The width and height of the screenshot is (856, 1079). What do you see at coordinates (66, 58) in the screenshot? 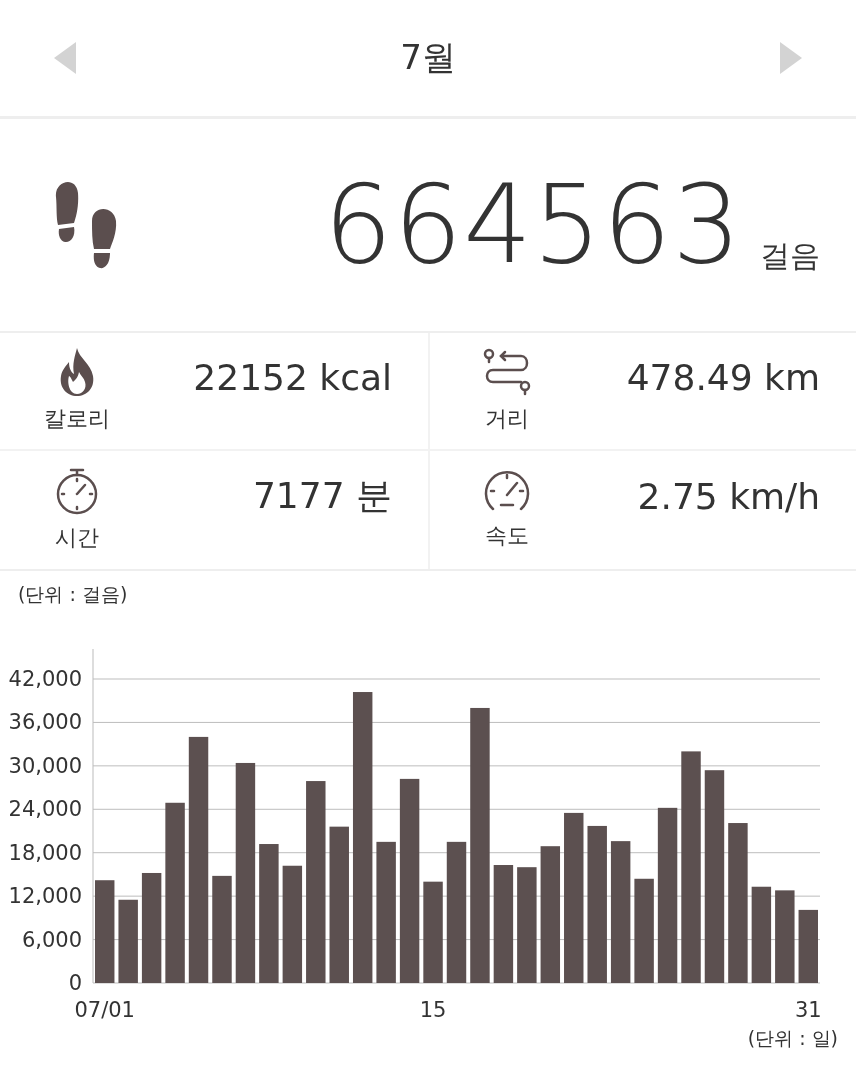
I see `previous-month-icon` at bounding box center [66, 58].